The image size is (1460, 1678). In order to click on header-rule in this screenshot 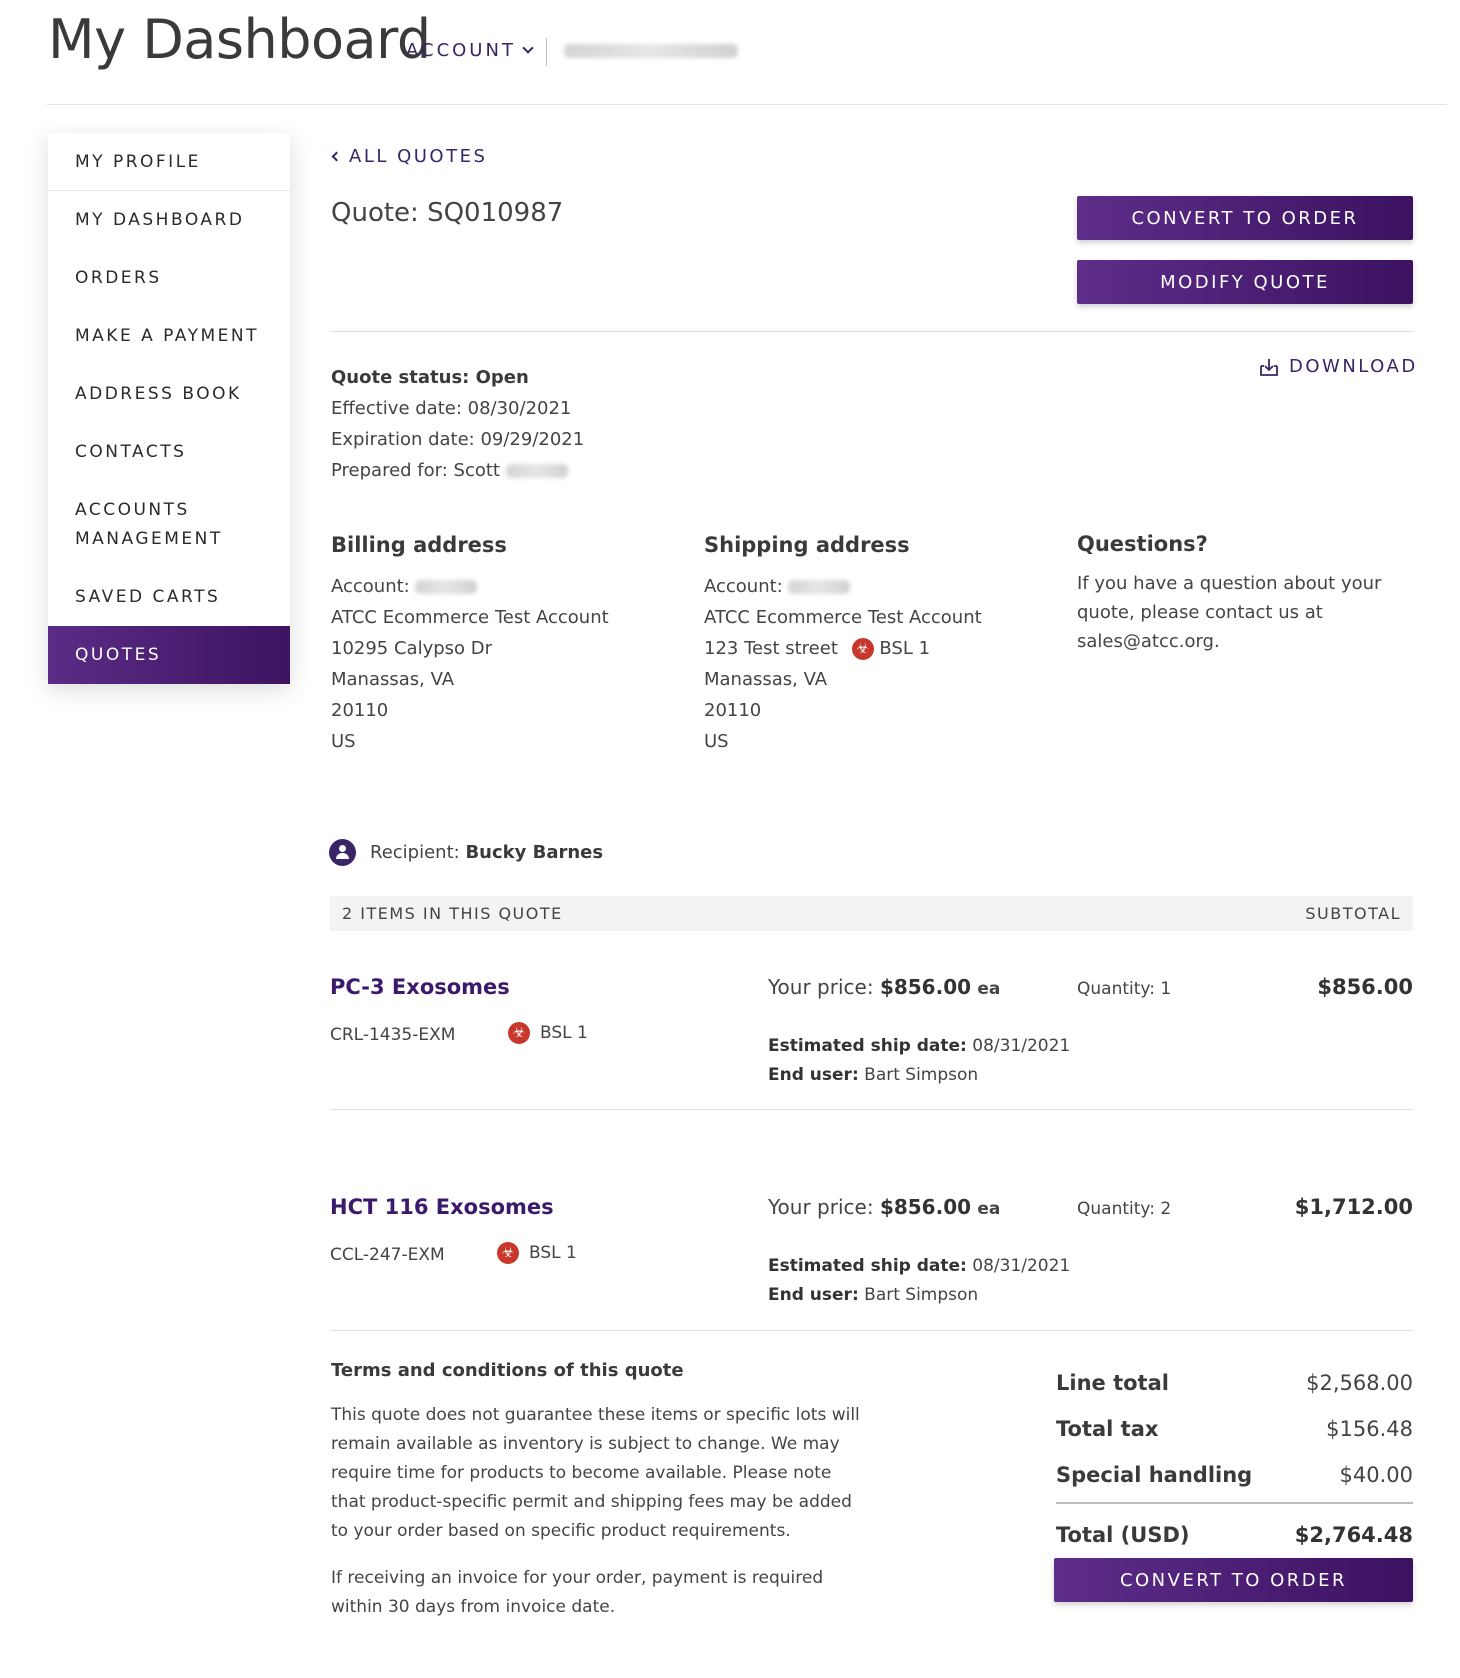, I will do `click(747, 104)`.